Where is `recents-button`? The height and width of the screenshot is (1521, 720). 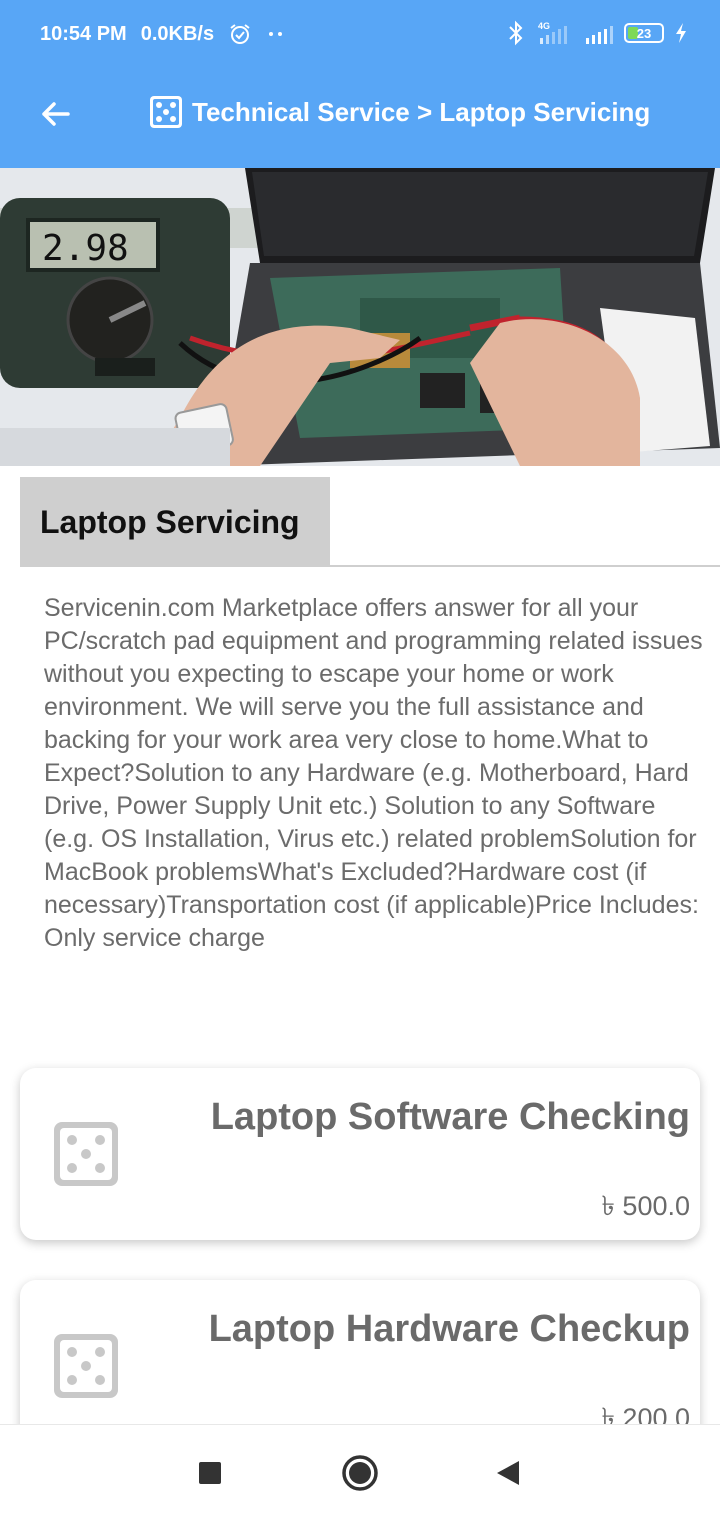 recents-button is located at coordinates (210, 1473).